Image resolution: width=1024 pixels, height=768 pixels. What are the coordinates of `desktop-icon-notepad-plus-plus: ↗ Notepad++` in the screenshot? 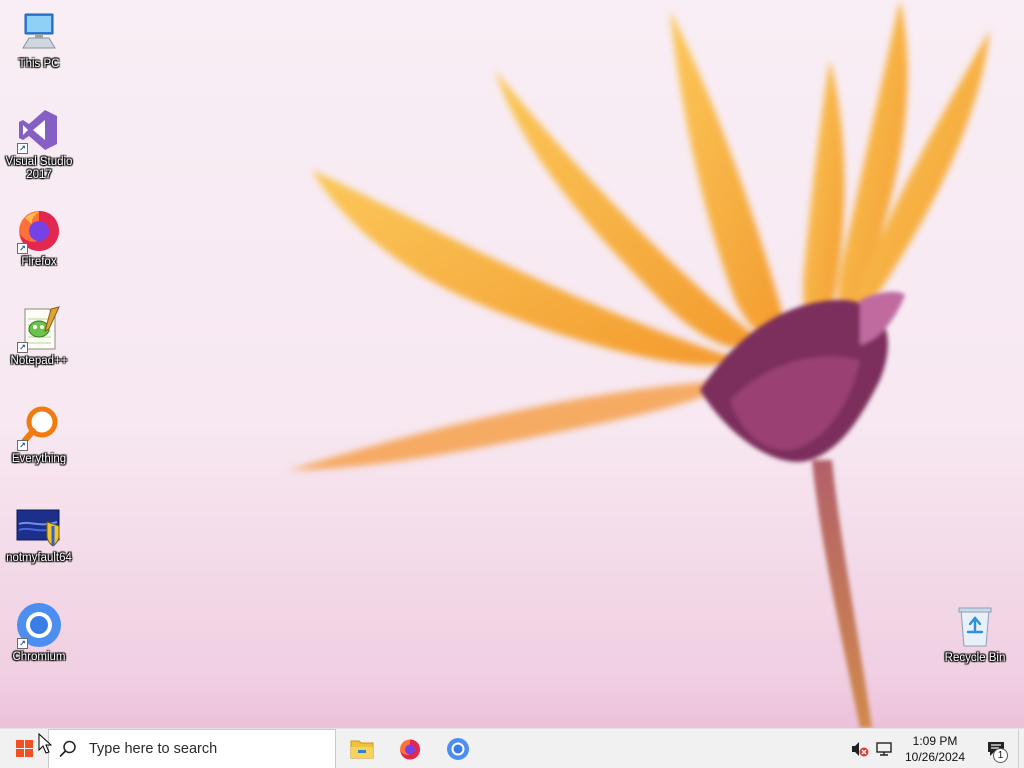 It's located at (39, 336).